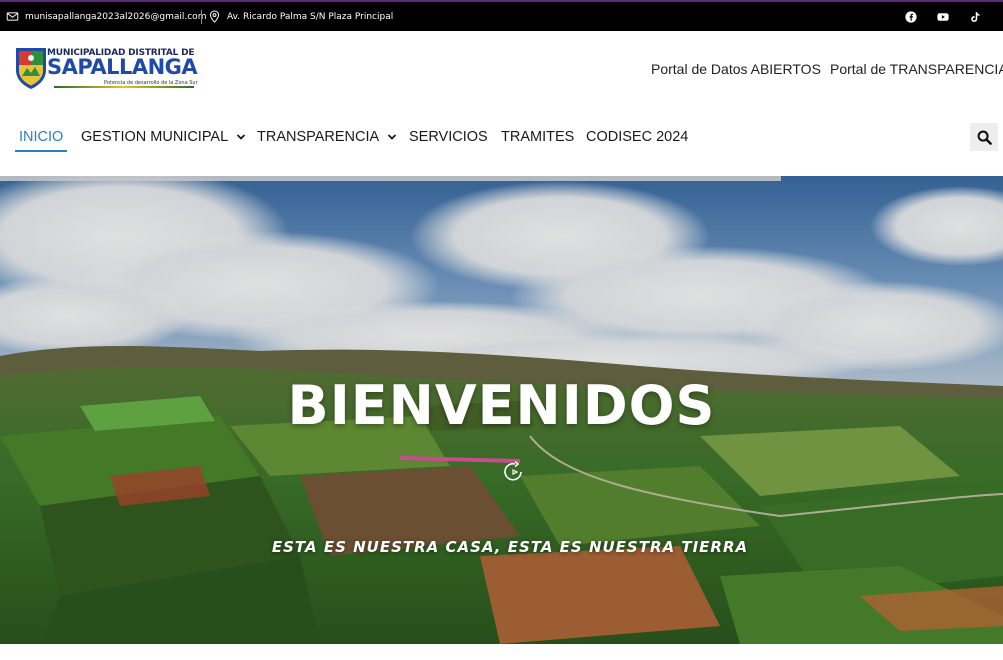  I want to click on hero-title: BIENVENIDOS, so click(501, 405).